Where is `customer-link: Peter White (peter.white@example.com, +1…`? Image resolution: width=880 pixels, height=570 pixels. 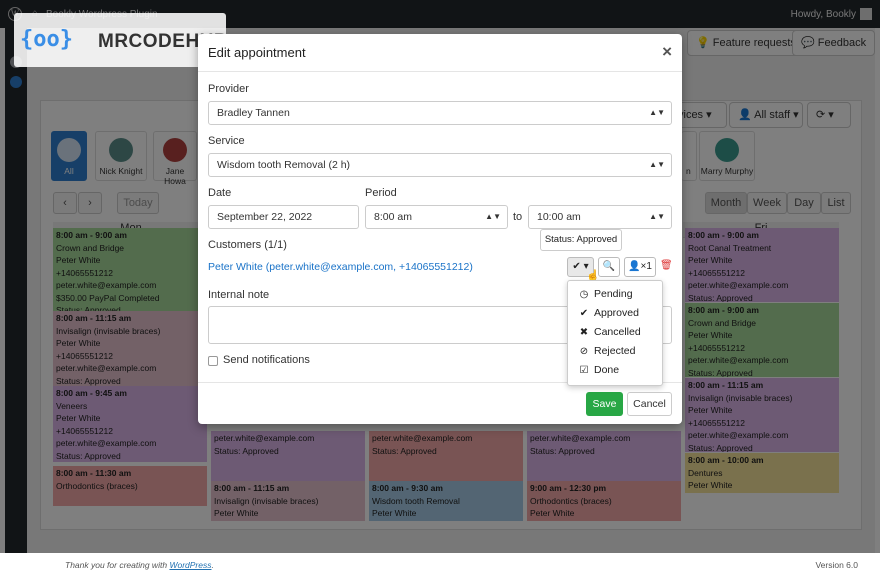 customer-link: Peter White (peter.white@example.com, +1… is located at coordinates (340, 267).